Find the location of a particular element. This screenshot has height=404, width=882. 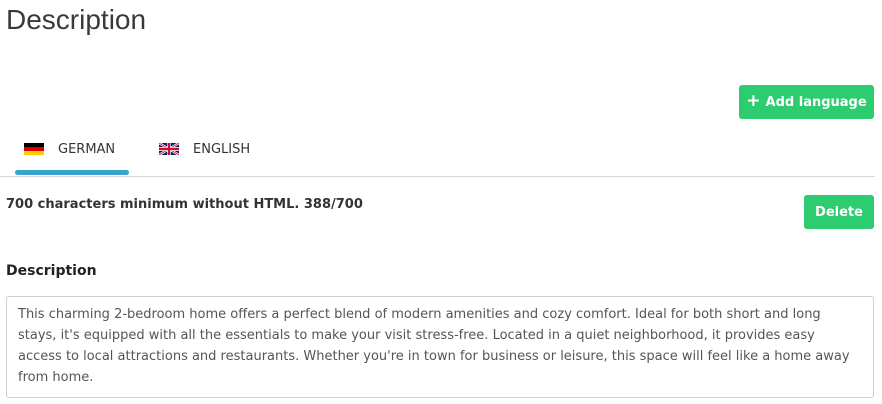

description-field-label: Description is located at coordinates (51, 271).